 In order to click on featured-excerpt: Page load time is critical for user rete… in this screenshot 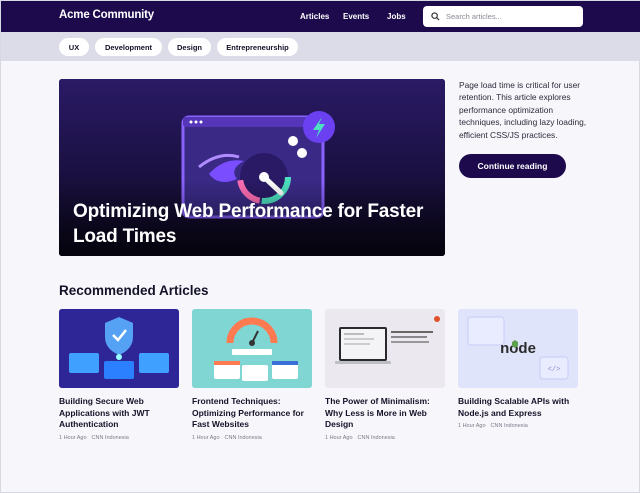, I will do `click(523, 110)`.